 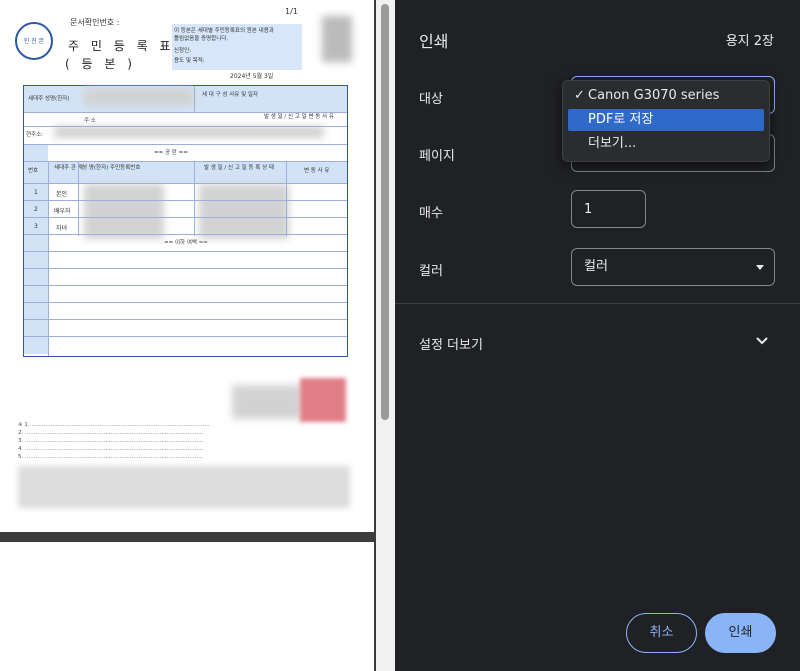 What do you see at coordinates (597, 303) in the screenshot?
I see `section-divider` at bounding box center [597, 303].